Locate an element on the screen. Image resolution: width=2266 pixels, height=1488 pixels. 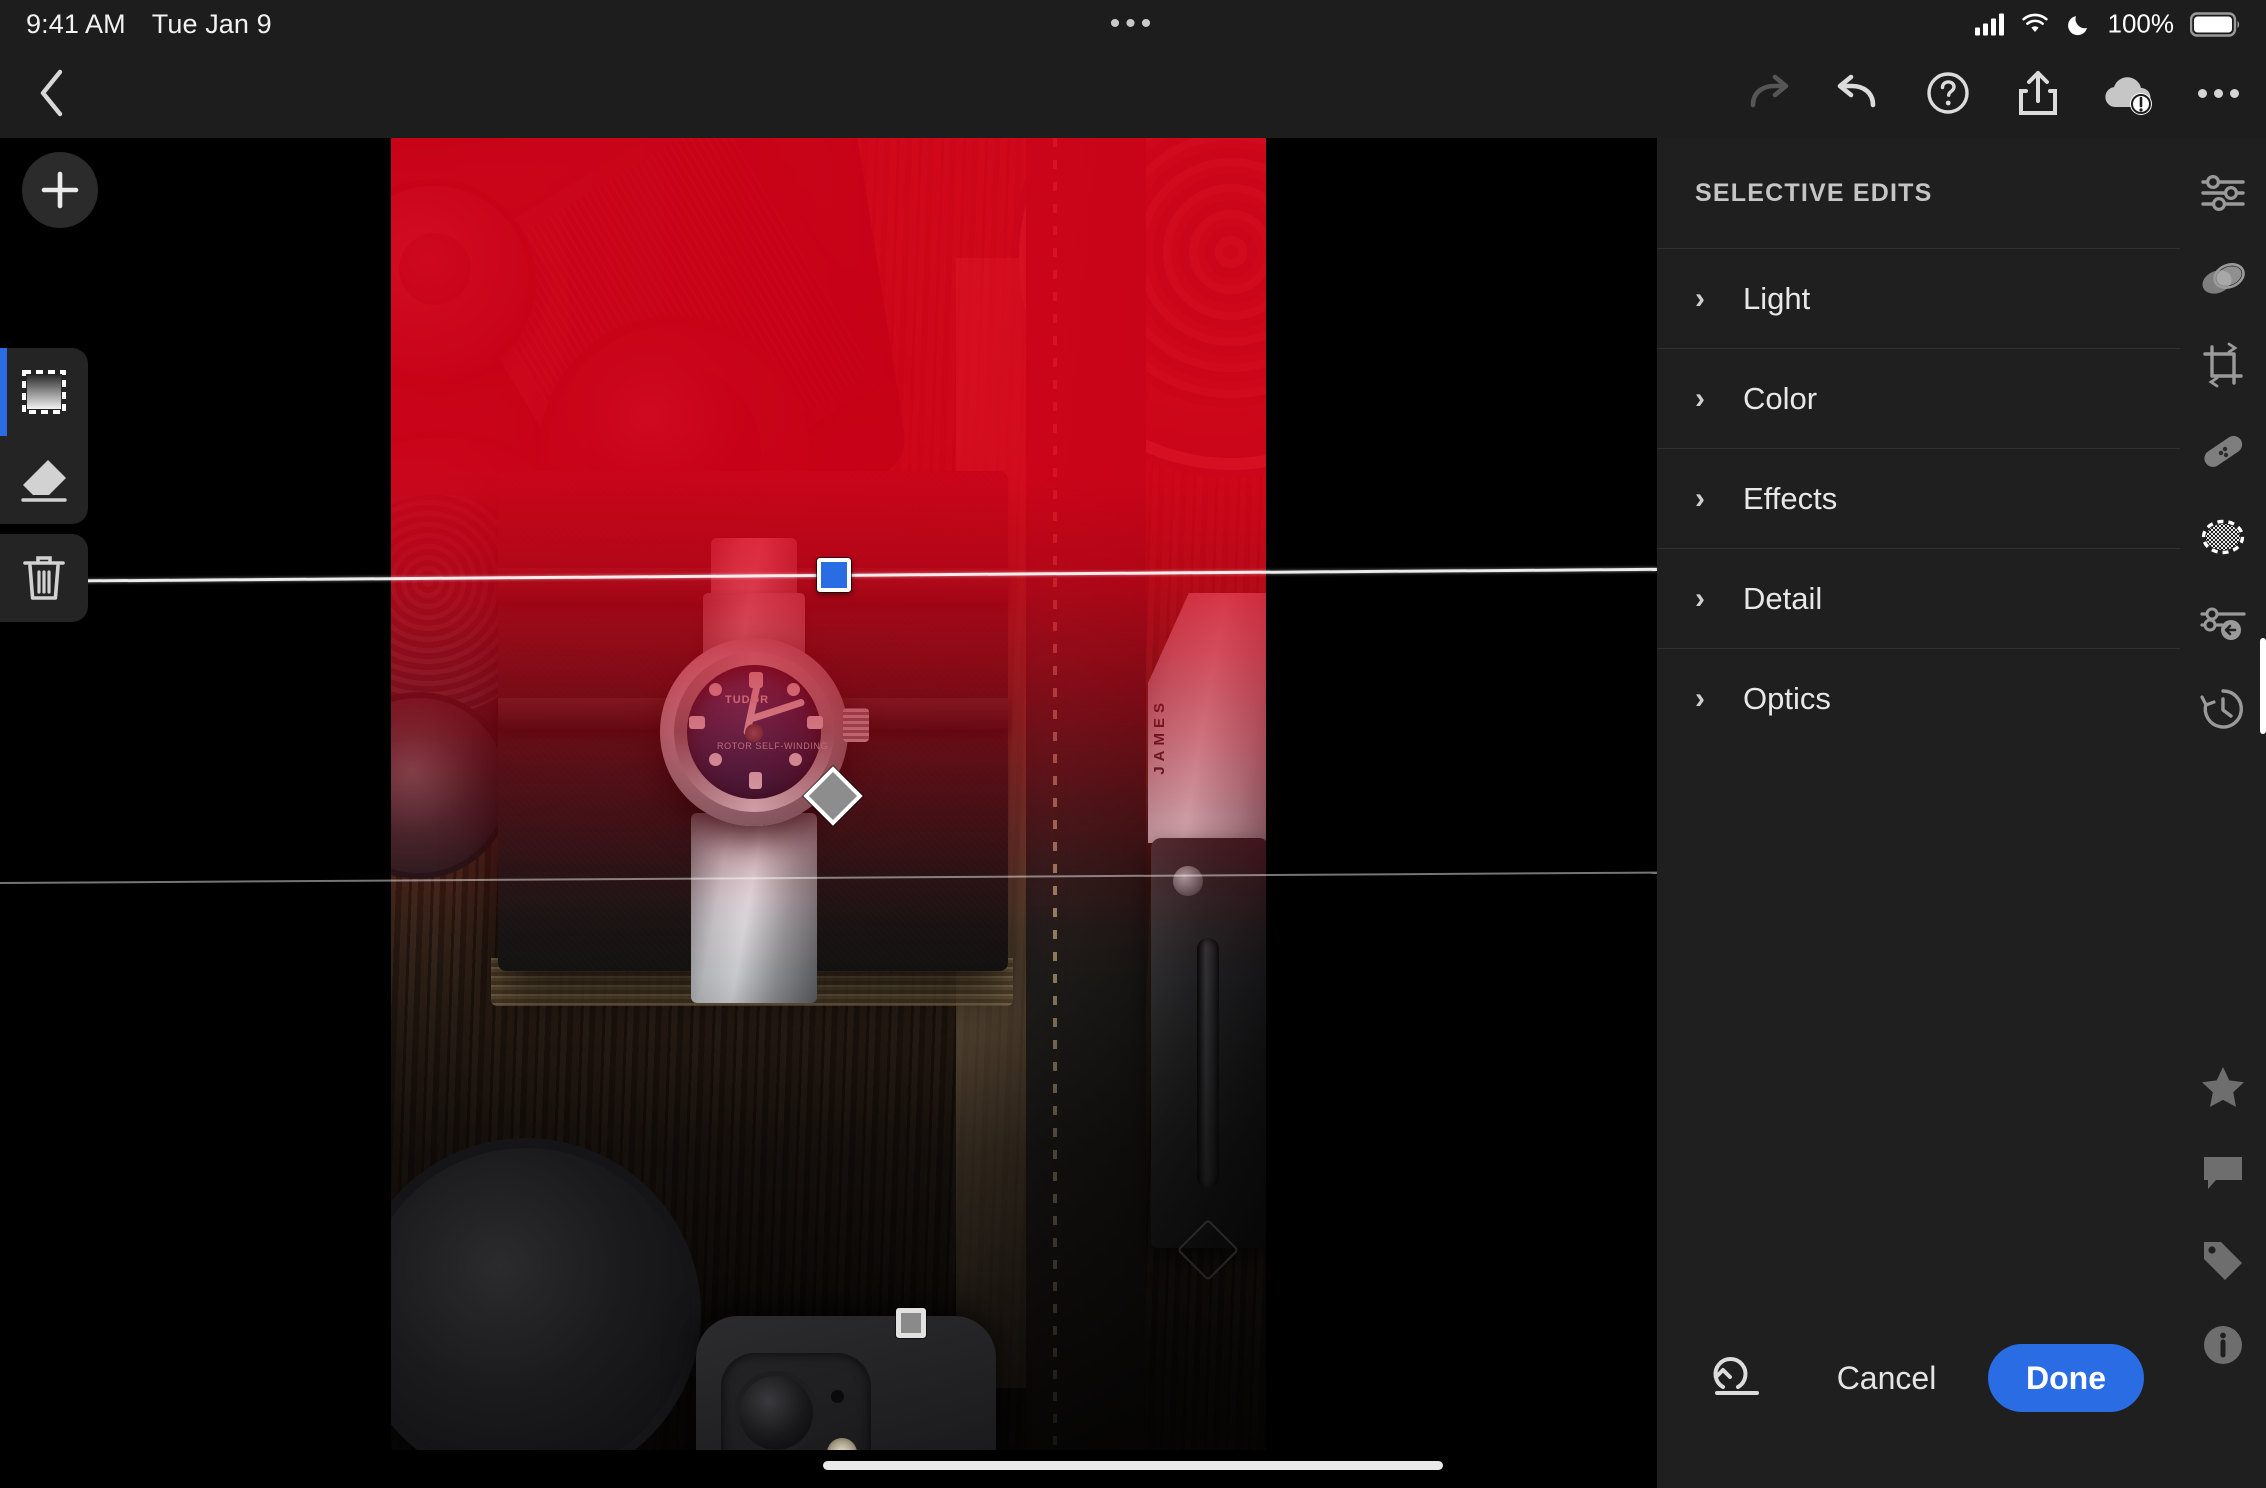
top-toolbar is located at coordinates (1133, 93).